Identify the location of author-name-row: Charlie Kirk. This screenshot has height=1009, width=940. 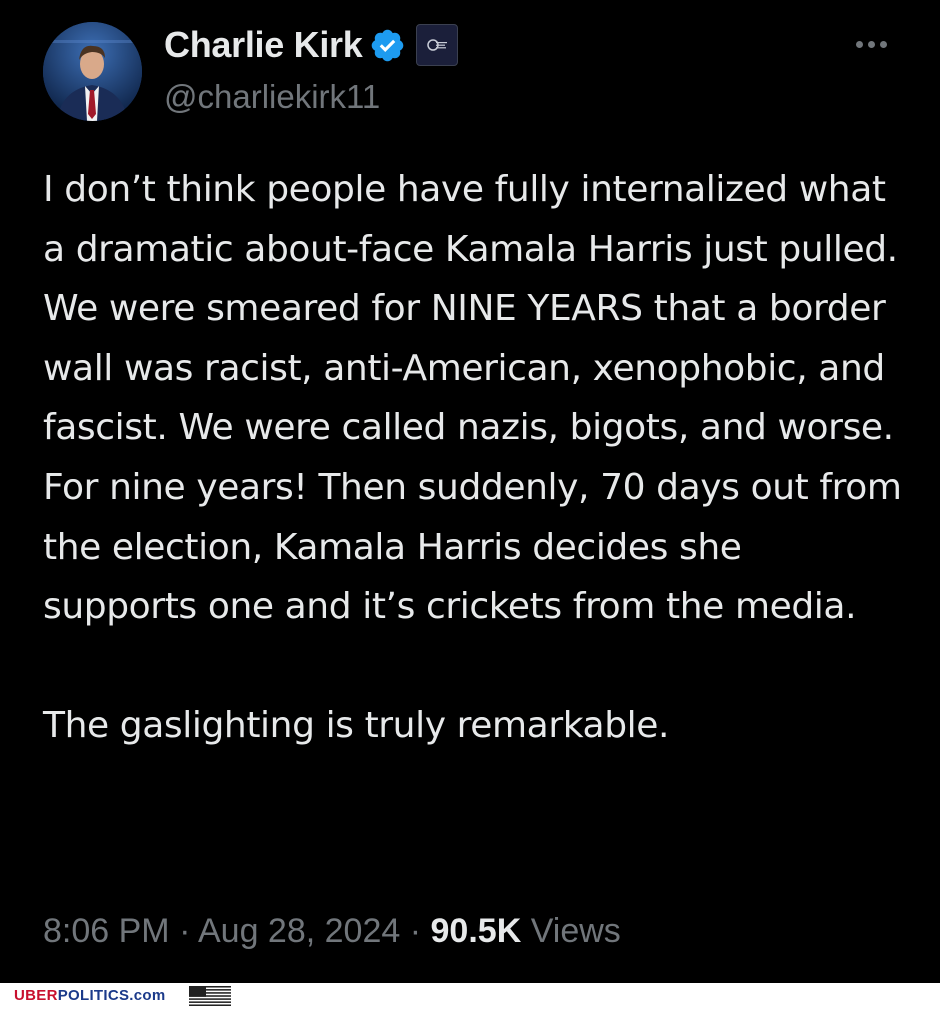
(311, 45).